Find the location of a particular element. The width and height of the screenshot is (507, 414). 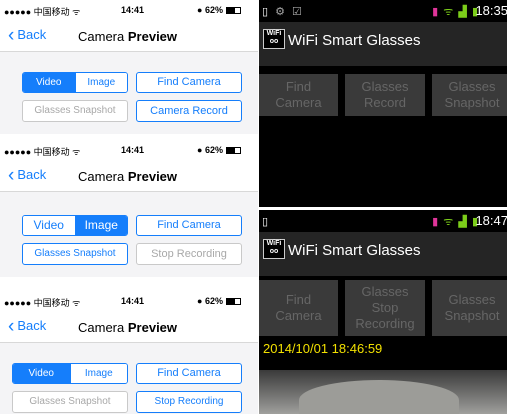

status-time: 18:47 is located at coordinates (491, 220).